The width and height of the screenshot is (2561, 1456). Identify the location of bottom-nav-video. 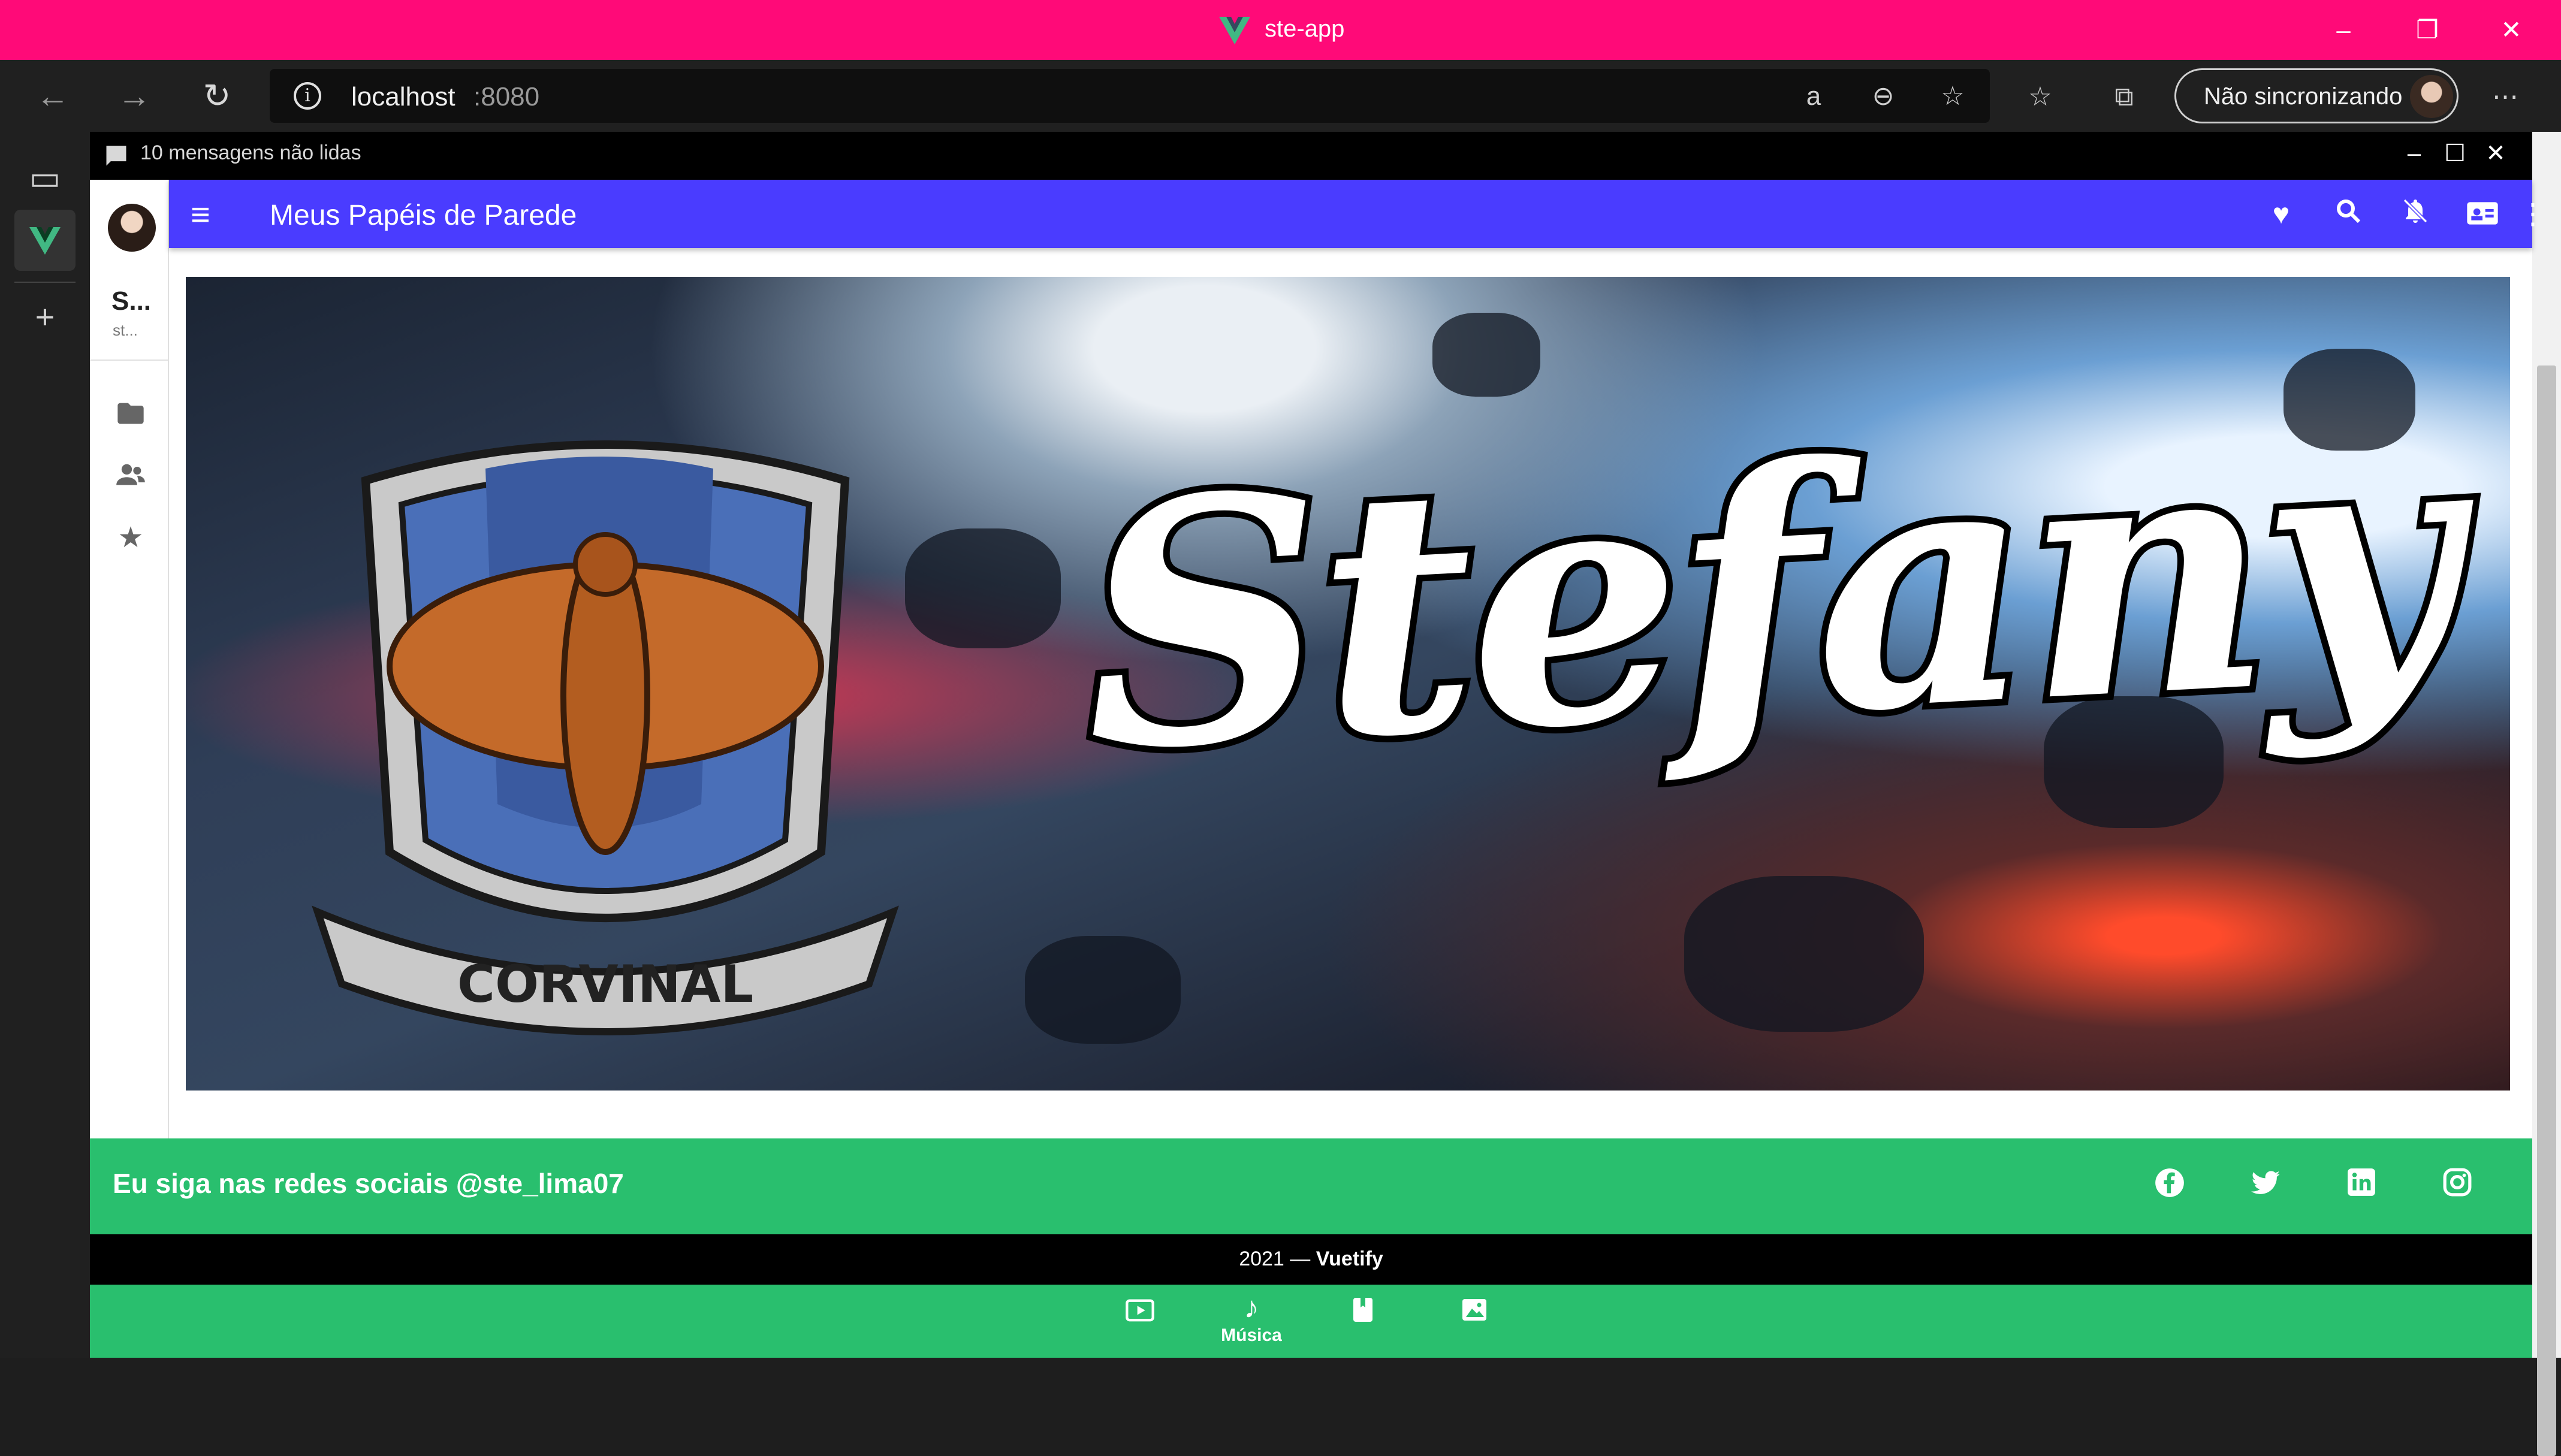
(1140, 1324).